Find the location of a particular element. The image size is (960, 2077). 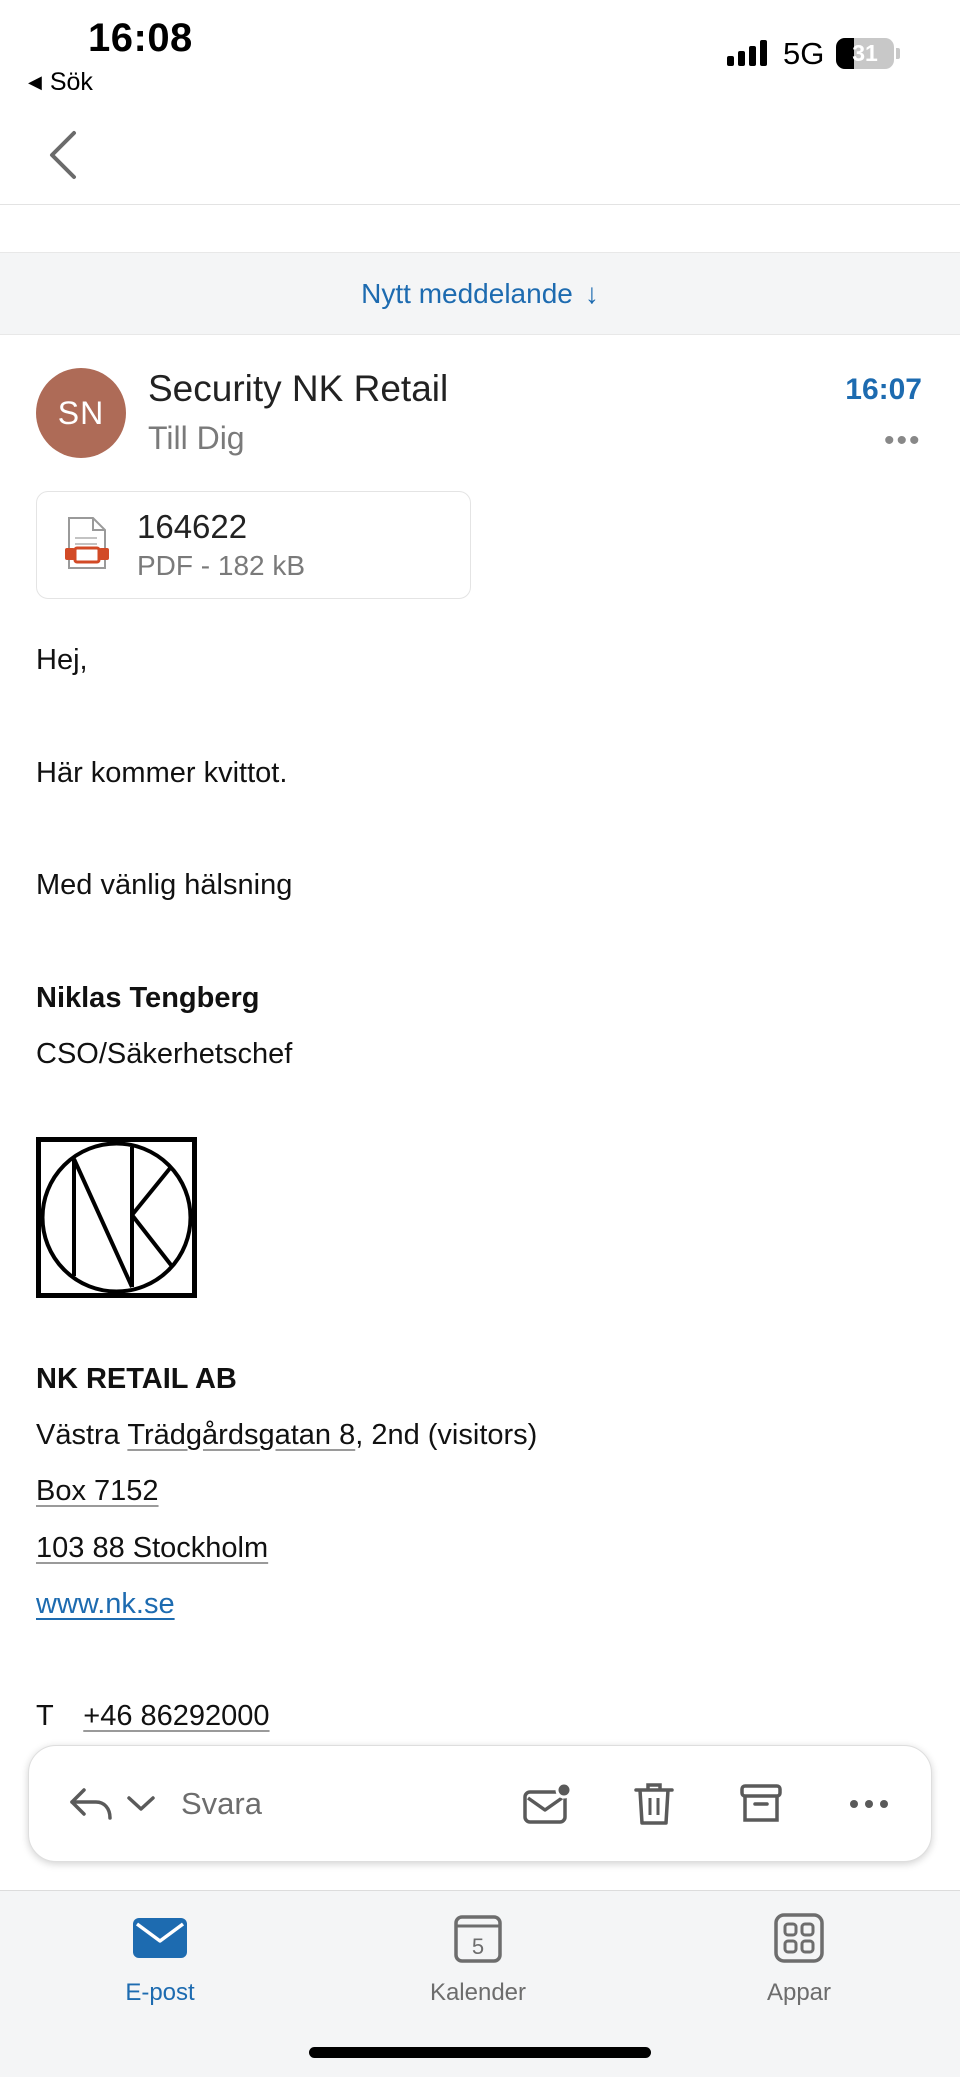

reply-button is located at coordinates (91, 1804).